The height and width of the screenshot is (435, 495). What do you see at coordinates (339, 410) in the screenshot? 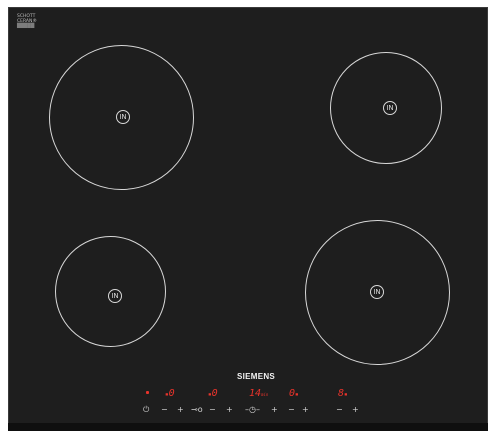
I see `zone4-minus-button: −` at bounding box center [339, 410].